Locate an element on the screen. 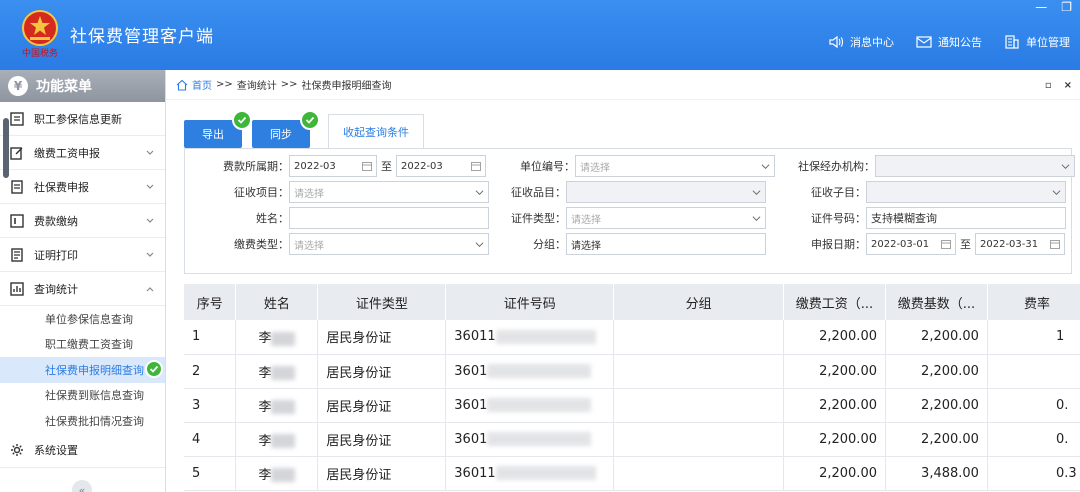 The image size is (1080, 492). period-from-input: 2022-03 is located at coordinates (333, 166).